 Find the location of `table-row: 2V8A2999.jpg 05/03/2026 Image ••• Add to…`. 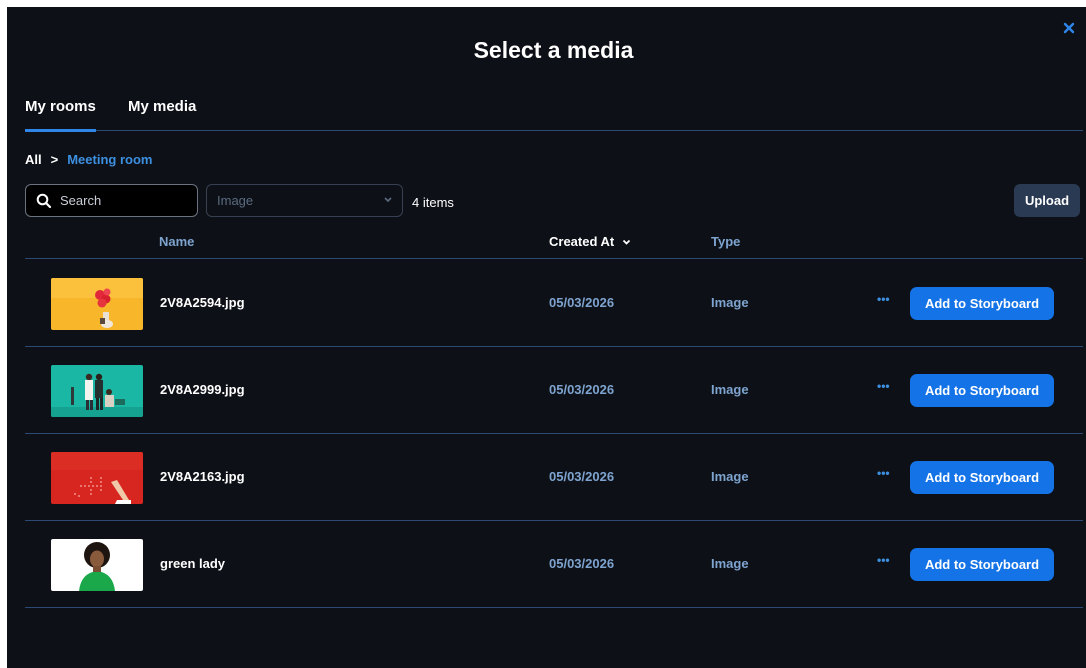

table-row: 2V8A2999.jpg 05/03/2026 Image ••• Add to… is located at coordinates (554, 390).